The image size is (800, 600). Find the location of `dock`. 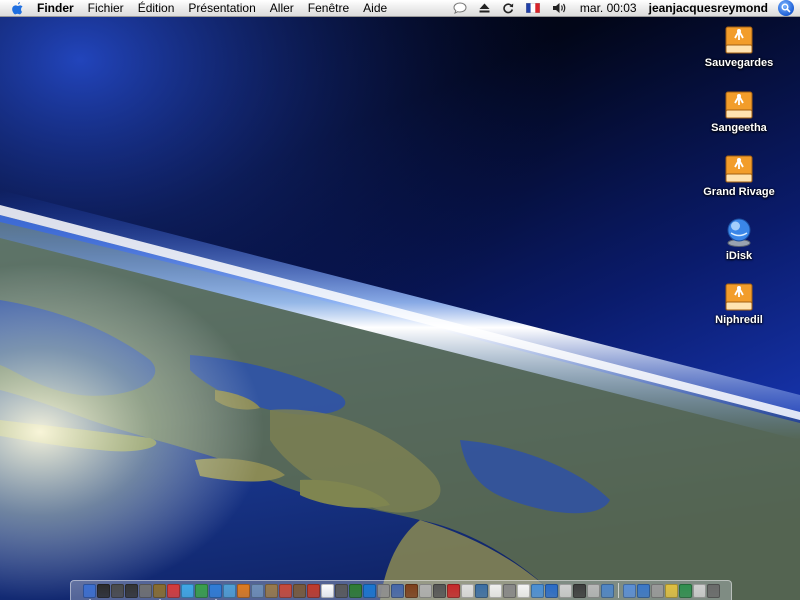

dock is located at coordinates (401, 590).